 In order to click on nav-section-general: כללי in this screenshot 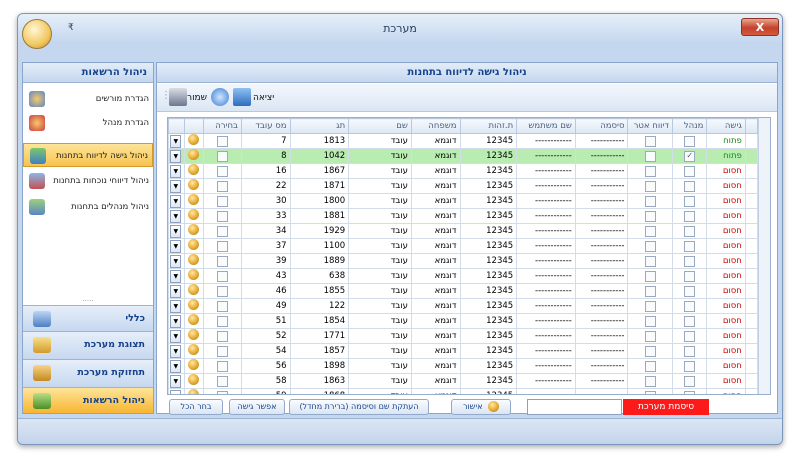, I will do `click(88, 318)`.